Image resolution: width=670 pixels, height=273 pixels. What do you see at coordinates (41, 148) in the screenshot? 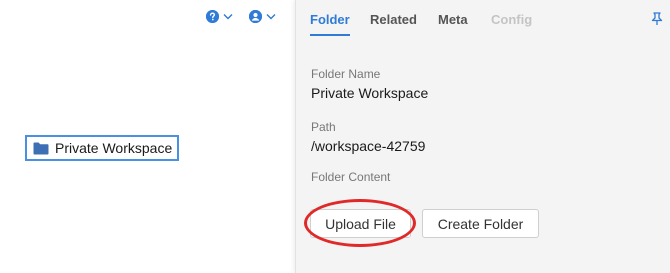
I see `folder-icon` at bounding box center [41, 148].